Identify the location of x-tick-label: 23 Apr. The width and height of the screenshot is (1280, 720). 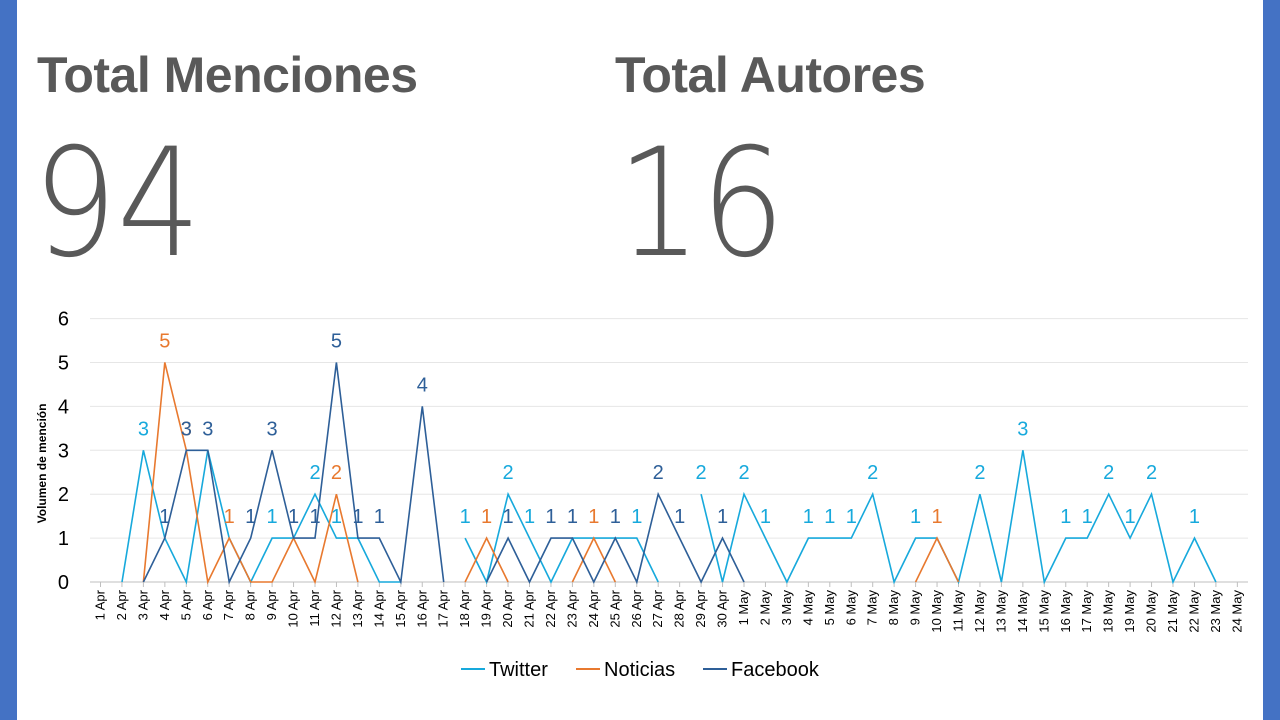
(571, 608).